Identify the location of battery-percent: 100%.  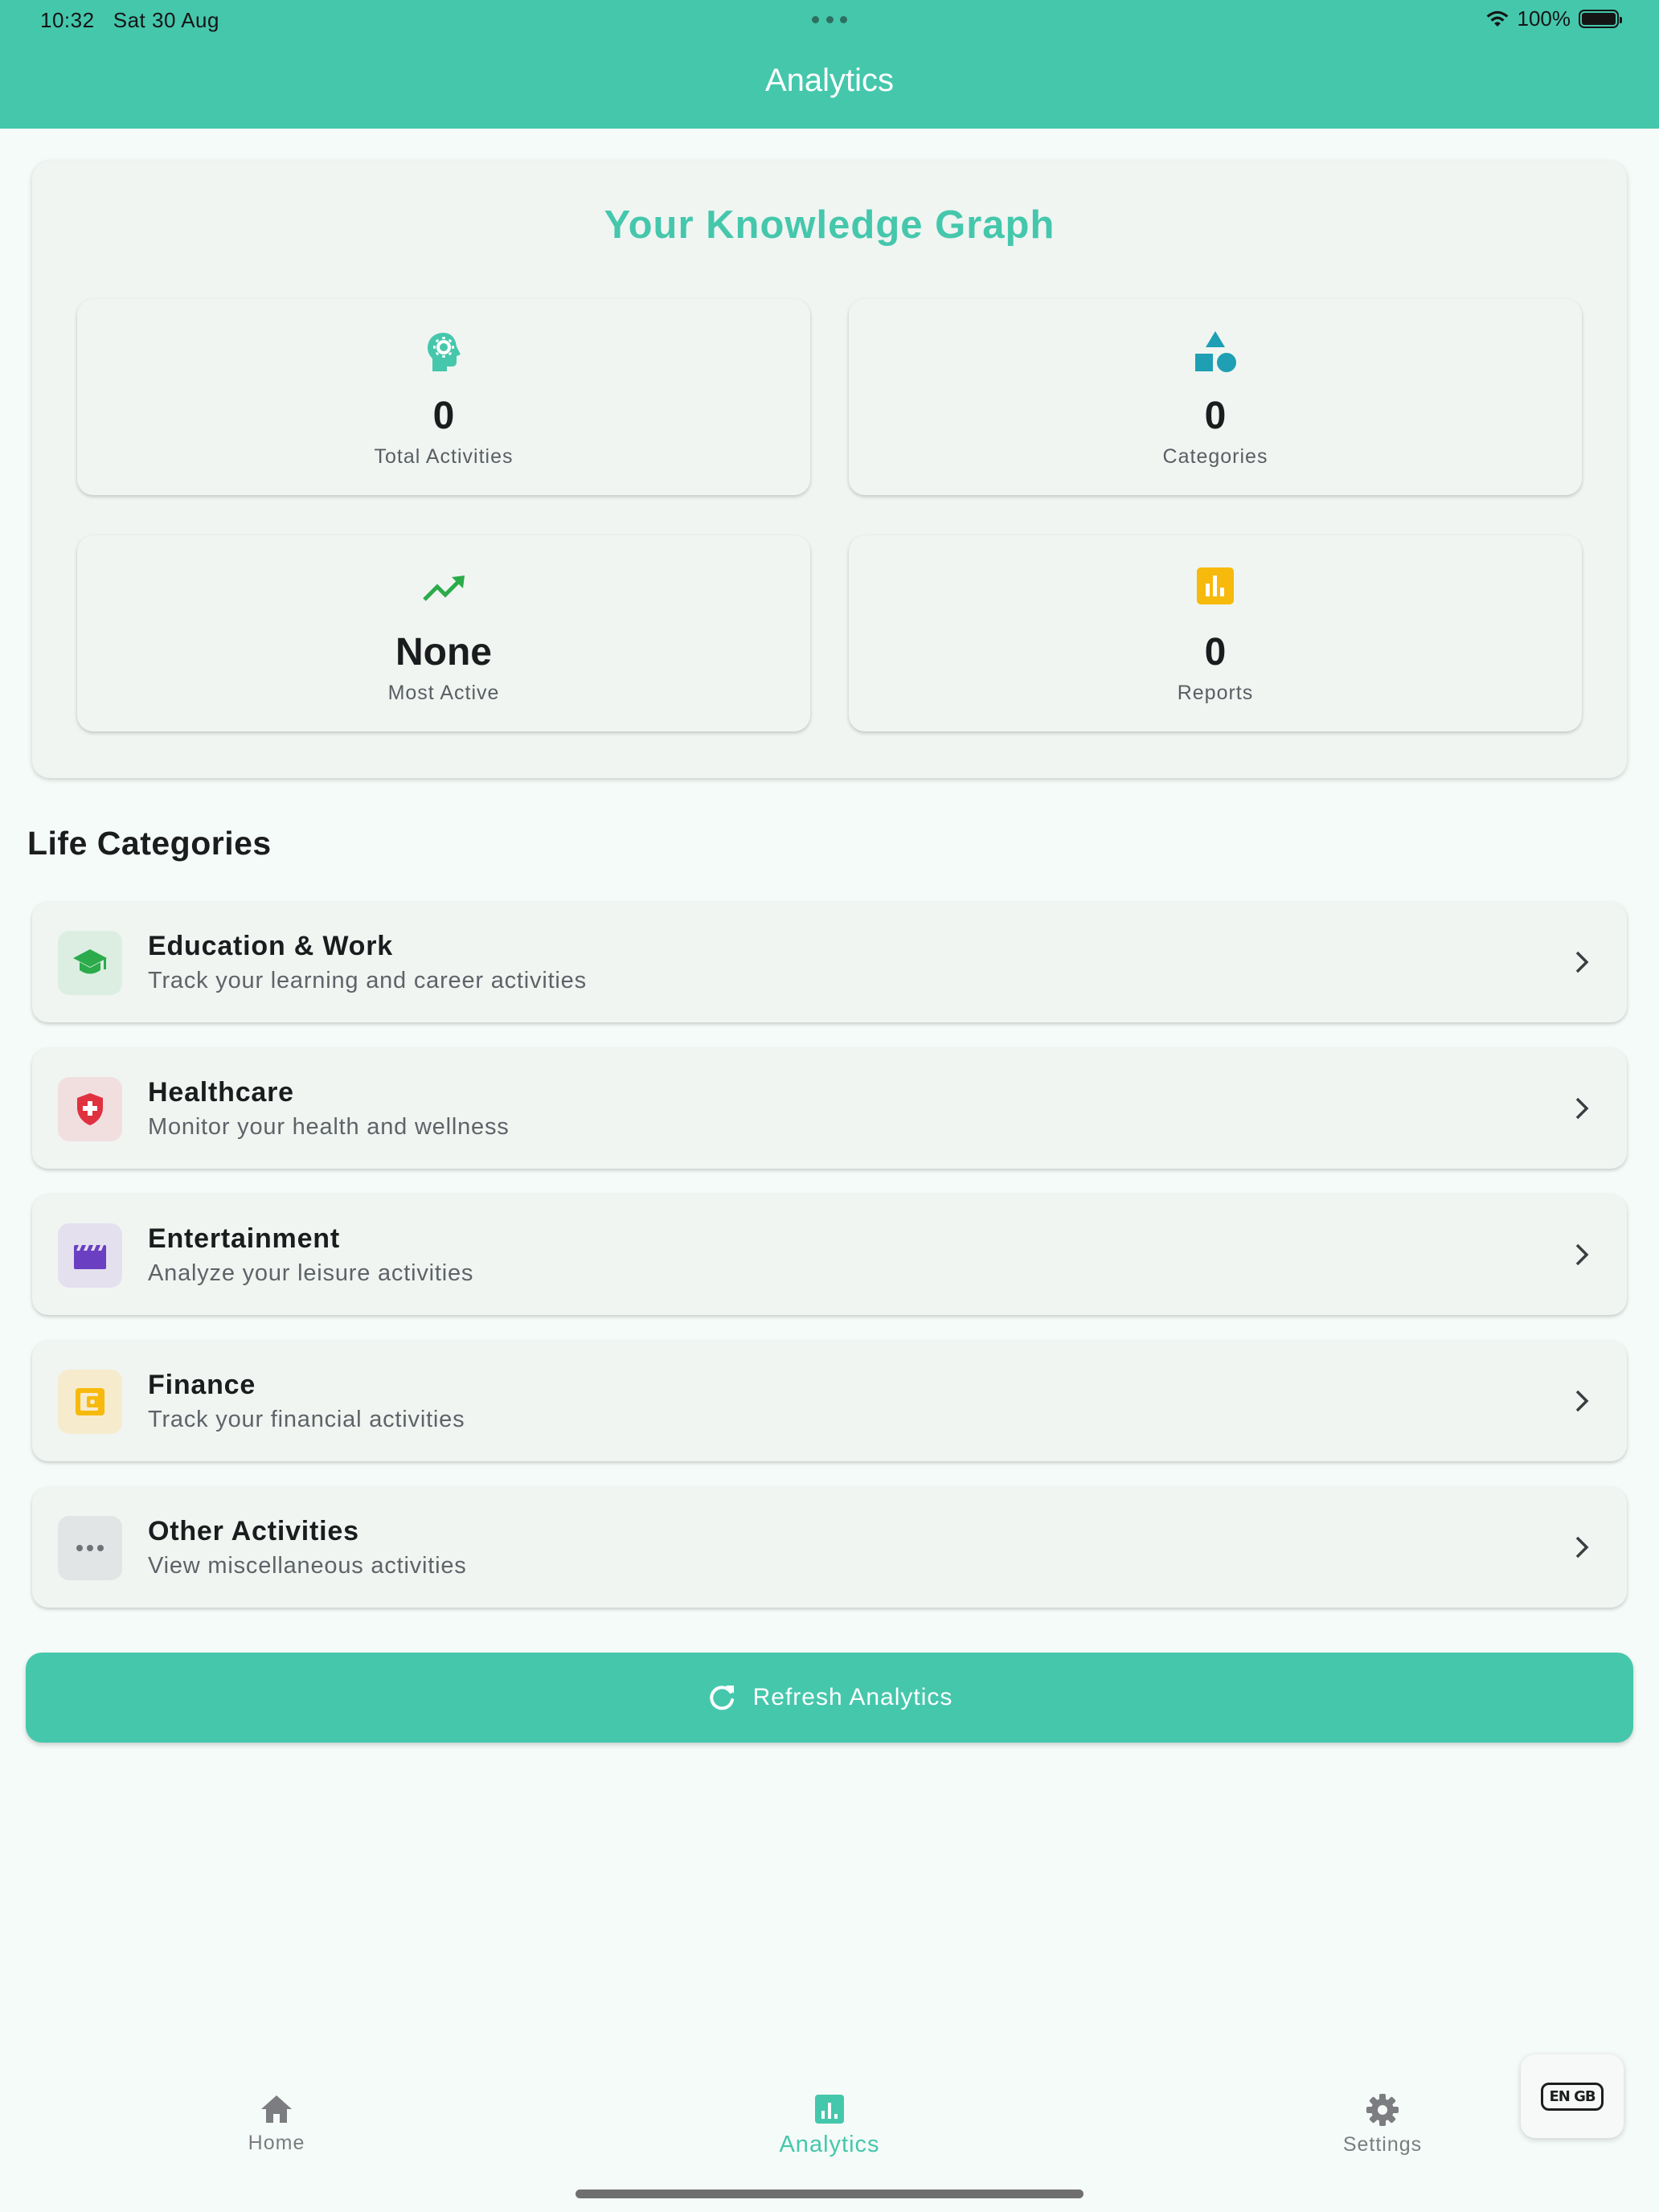
(1544, 18).